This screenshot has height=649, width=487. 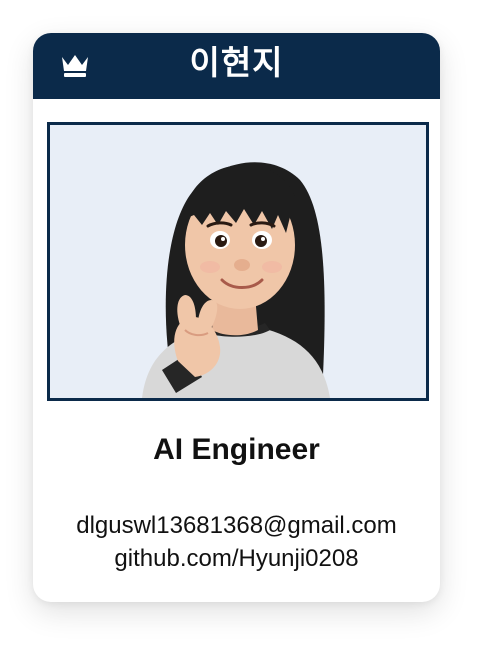 What do you see at coordinates (236, 449) in the screenshot?
I see `profile-role: AI Engineer` at bounding box center [236, 449].